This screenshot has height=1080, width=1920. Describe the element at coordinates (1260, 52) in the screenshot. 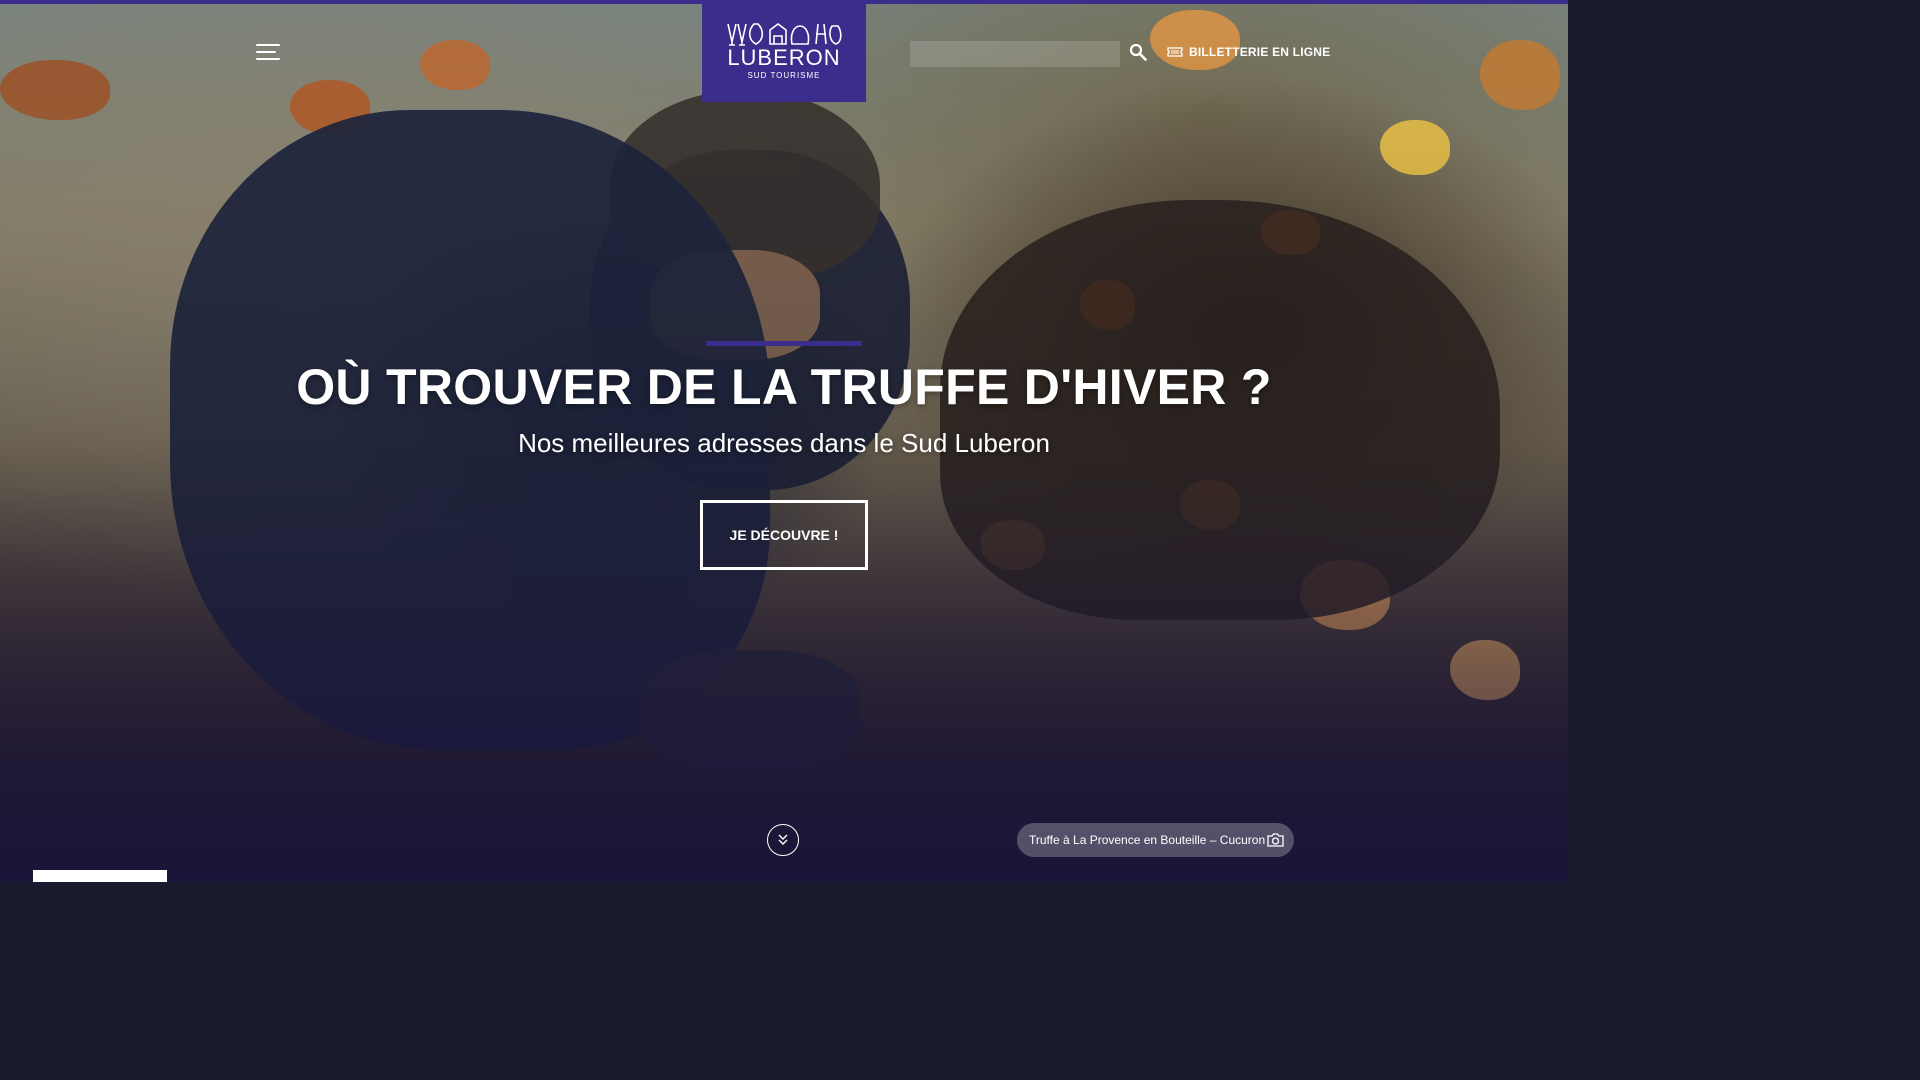

I see `ticketing-label: BILLETTERIE EN LIGNE` at that location.